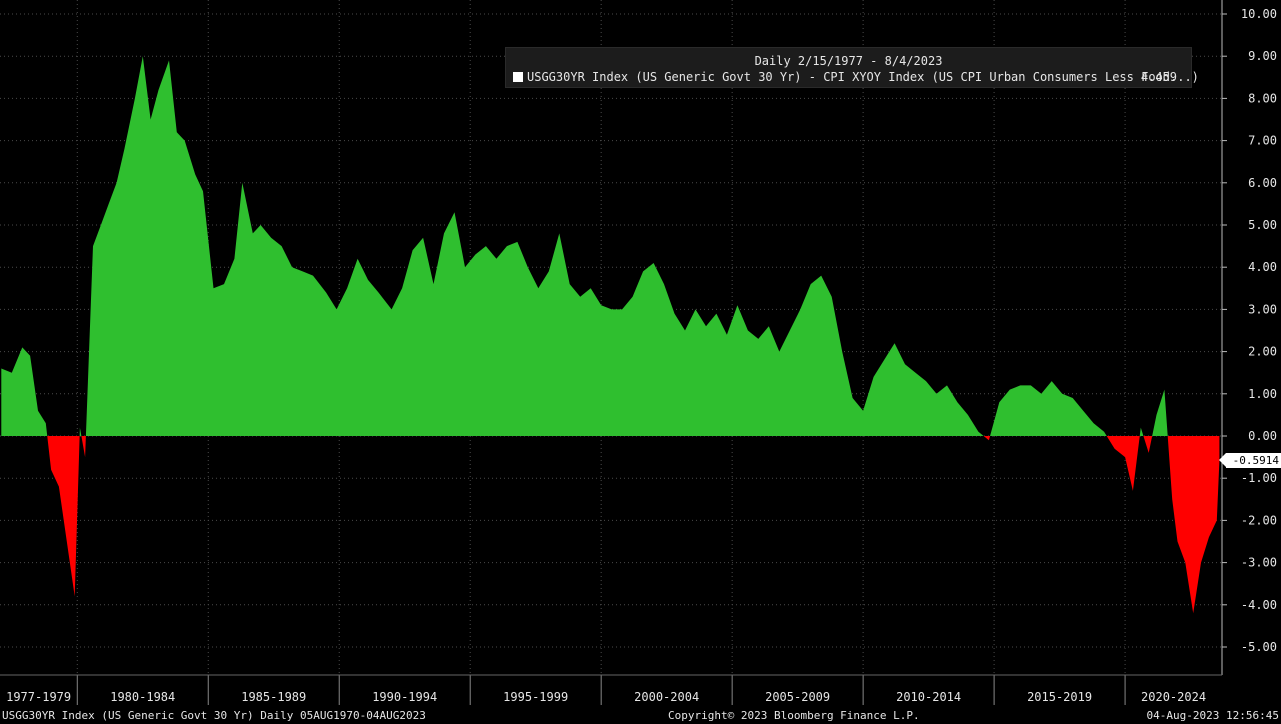 The width and height of the screenshot is (1281, 724). What do you see at coordinates (1158, 77) in the screenshot?
I see `legend-last-value: 4.459` at bounding box center [1158, 77].